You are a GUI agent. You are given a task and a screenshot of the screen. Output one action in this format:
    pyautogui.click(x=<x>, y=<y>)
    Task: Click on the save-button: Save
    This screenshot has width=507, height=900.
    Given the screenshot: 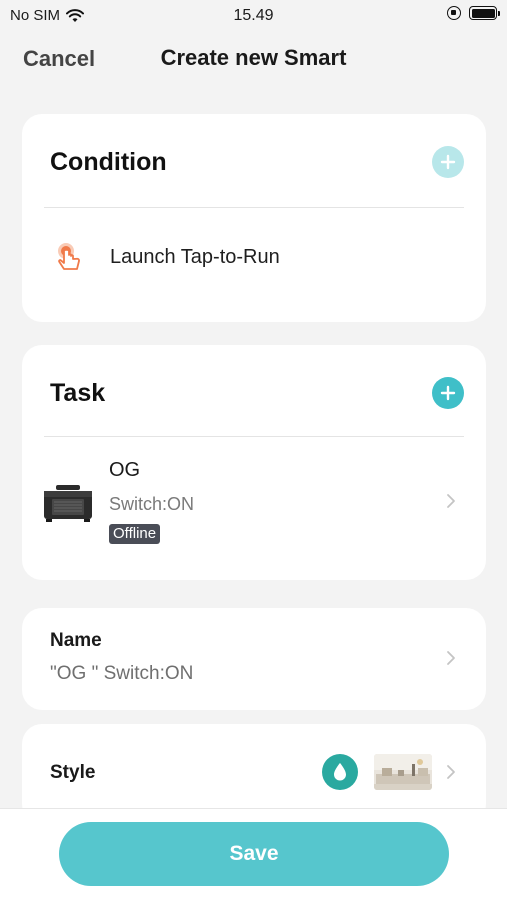 What is the action you would take?
    pyautogui.click(x=254, y=854)
    